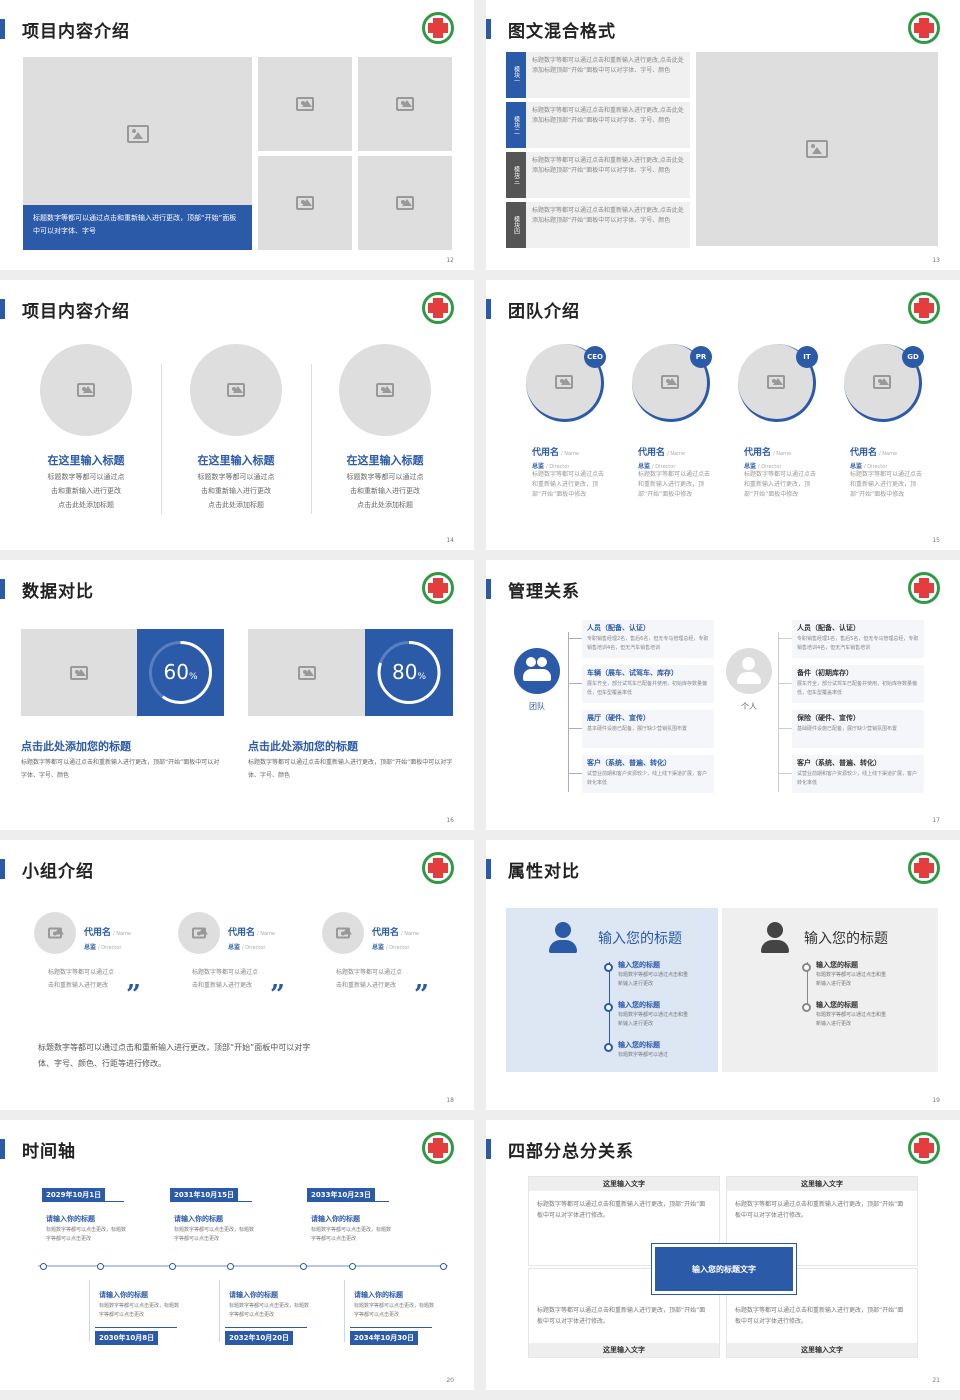  What do you see at coordinates (47, 870) in the screenshot?
I see `slide-title: 小组介绍` at bounding box center [47, 870].